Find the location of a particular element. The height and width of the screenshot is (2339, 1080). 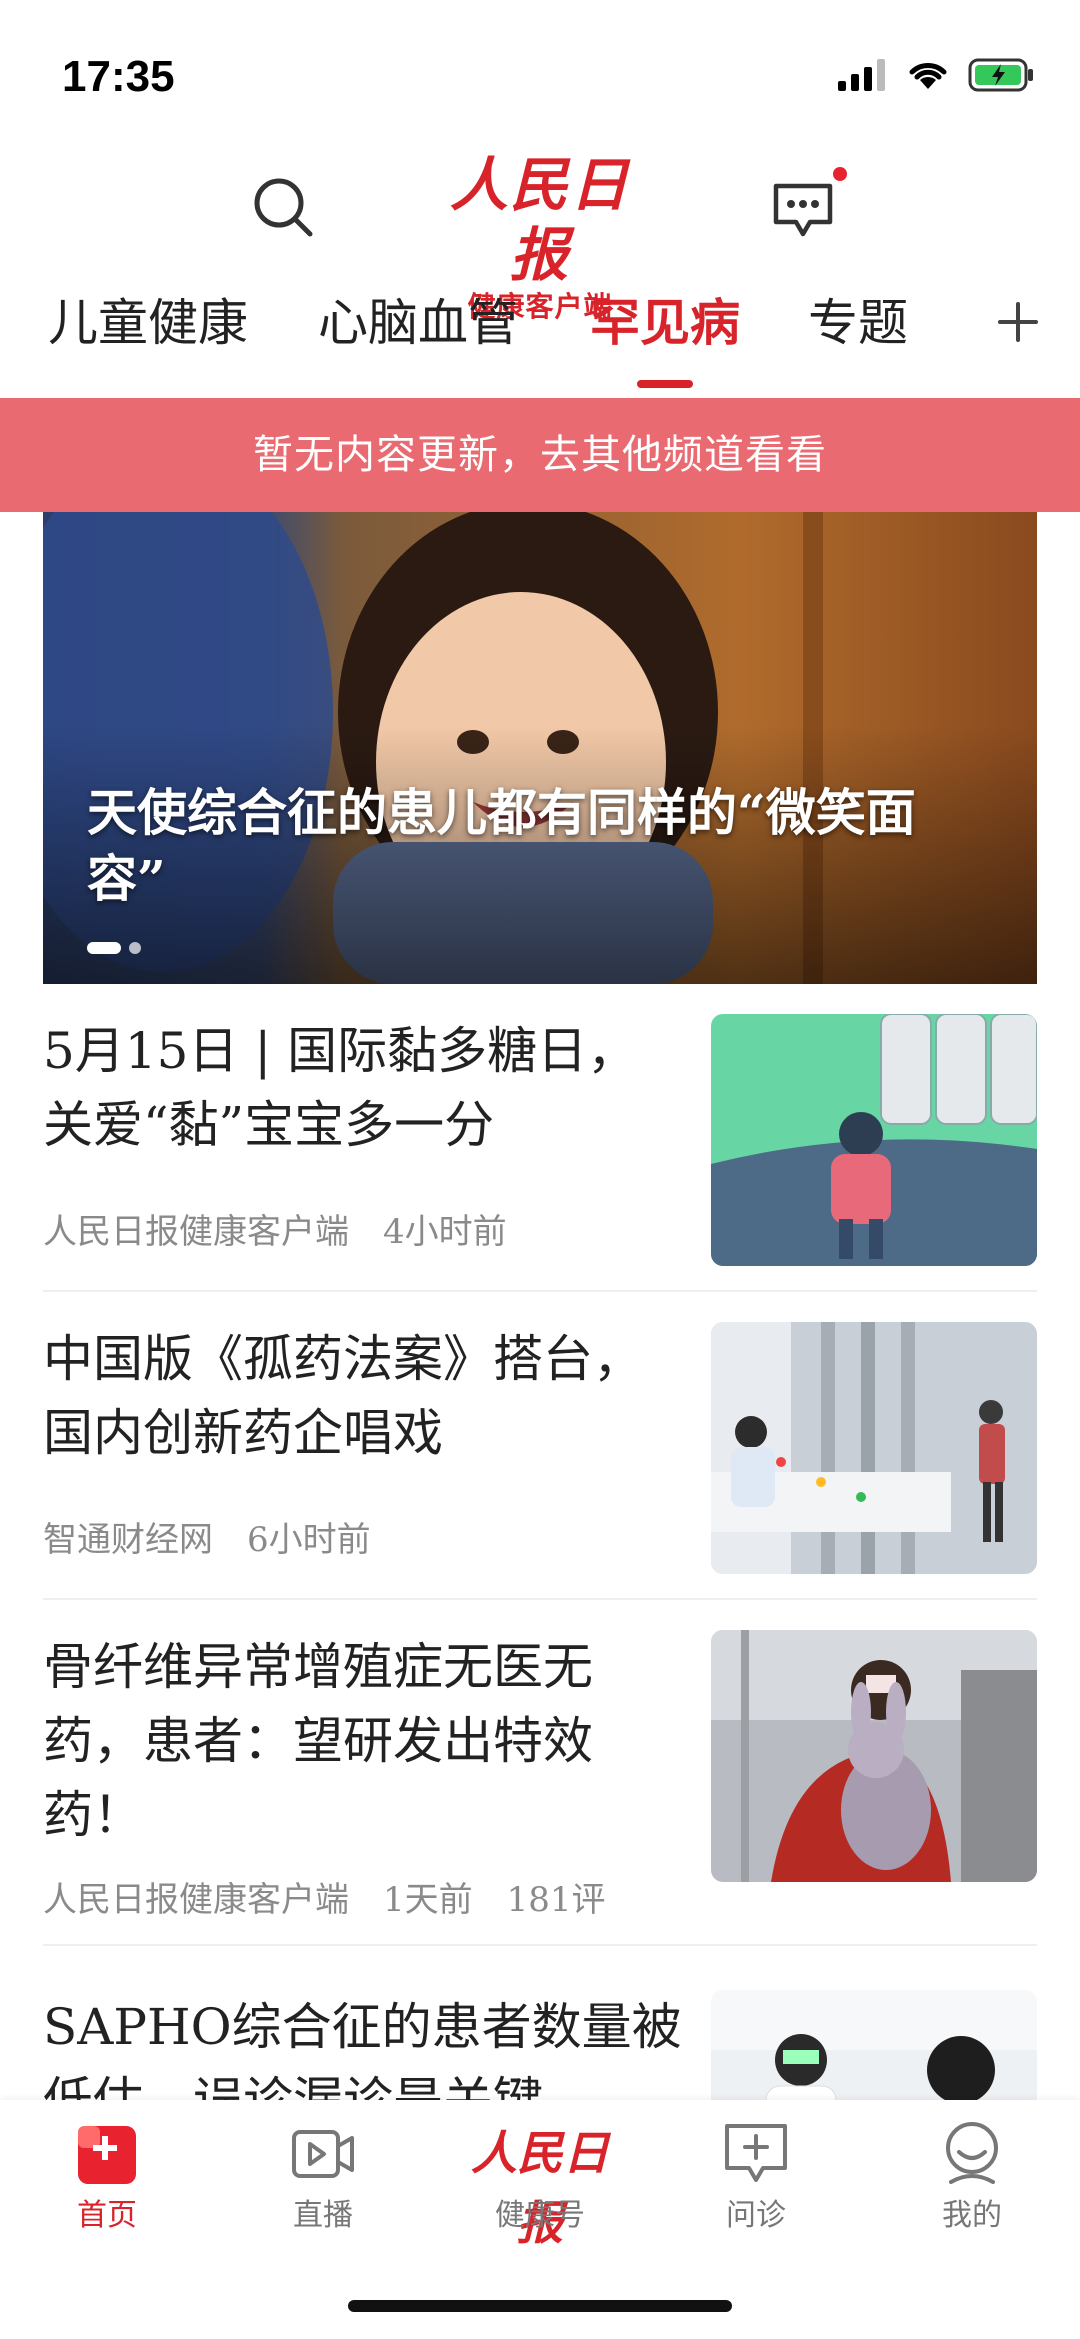

app-header: 人民日报 健康客户端 is located at coordinates (540, 236).